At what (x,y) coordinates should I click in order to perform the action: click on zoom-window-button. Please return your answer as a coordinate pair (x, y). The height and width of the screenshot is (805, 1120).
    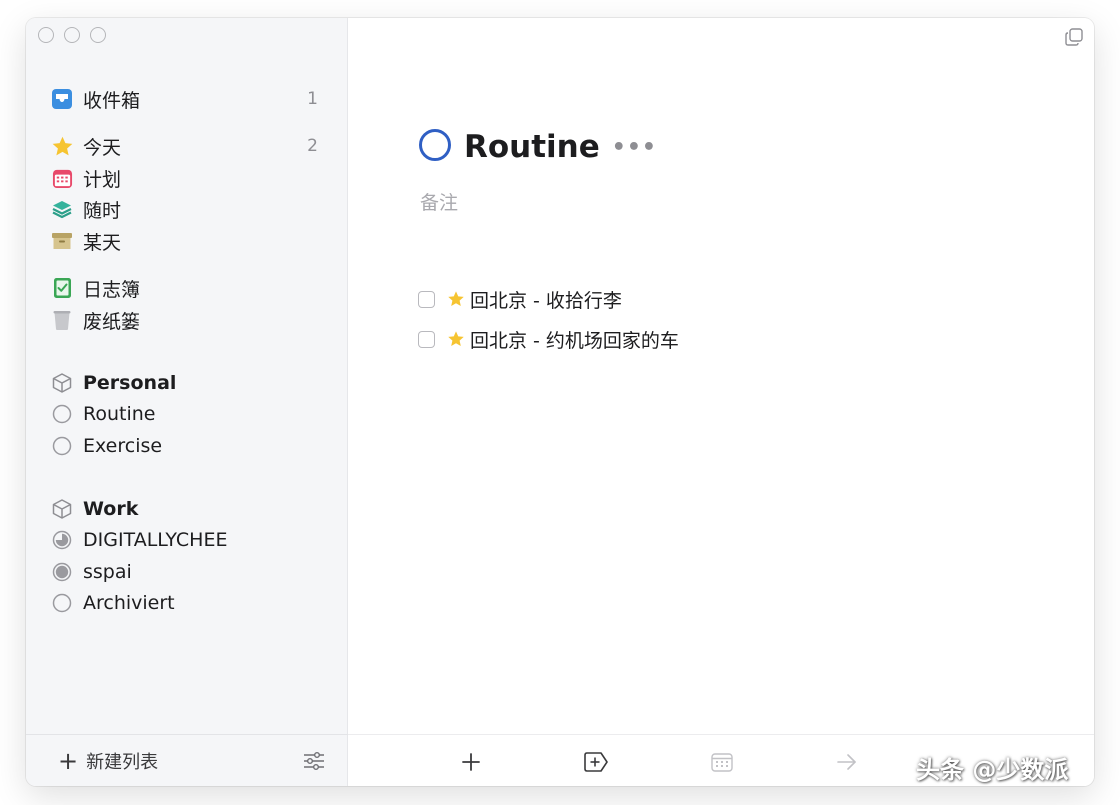
    Looking at the image, I should click on (98, 35).